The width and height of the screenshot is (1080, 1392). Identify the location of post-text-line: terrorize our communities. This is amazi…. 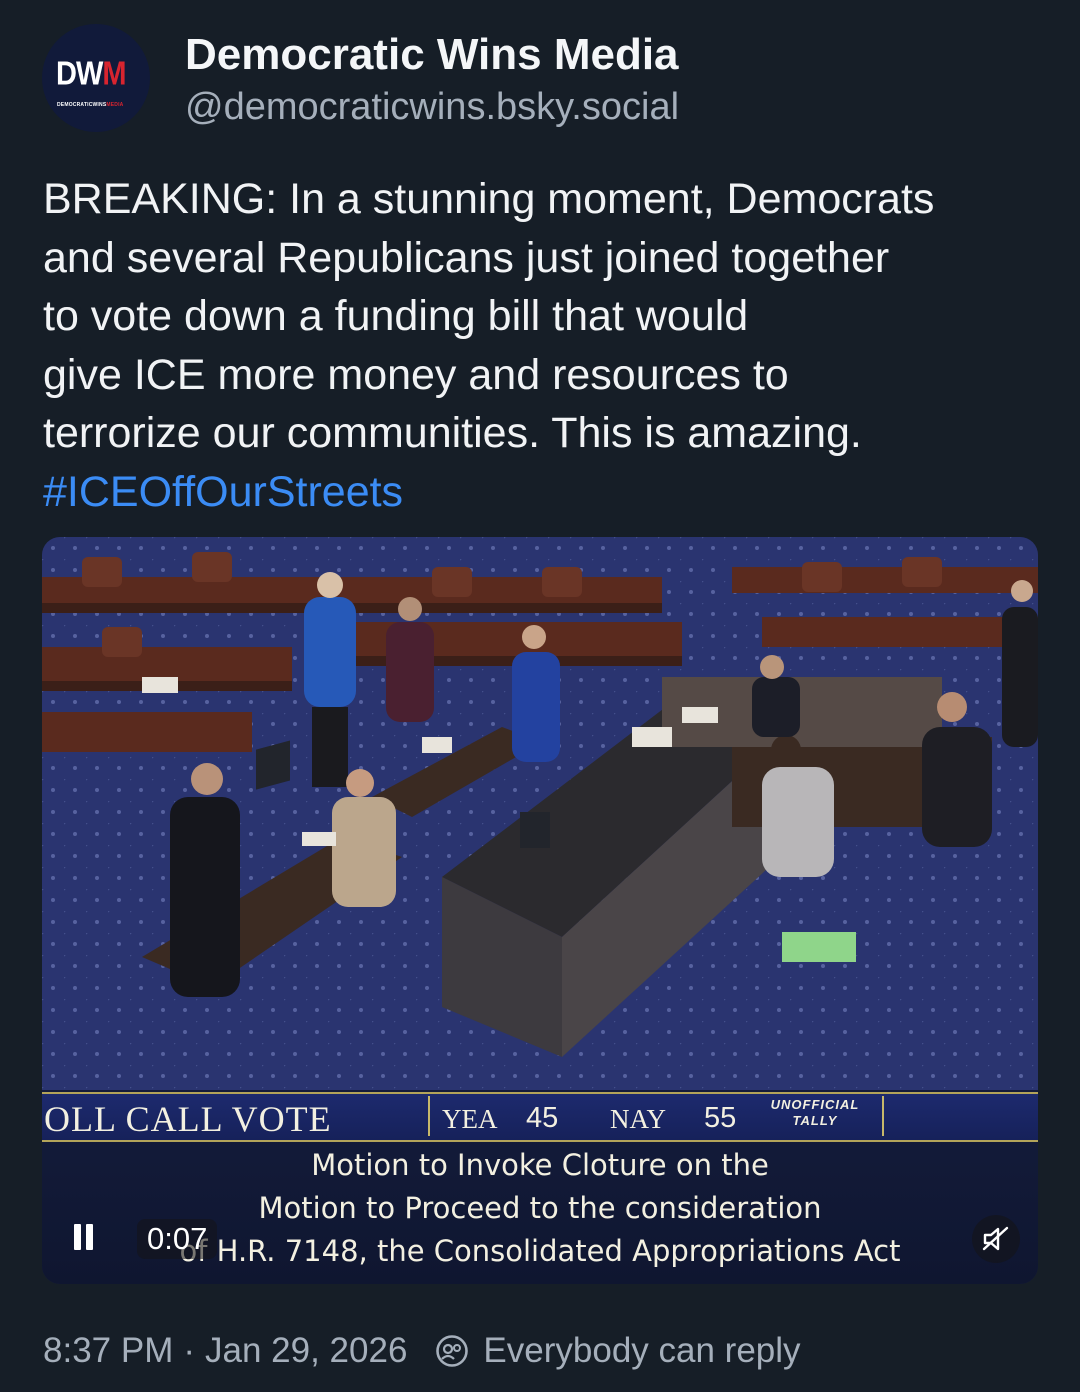
(452, 433).